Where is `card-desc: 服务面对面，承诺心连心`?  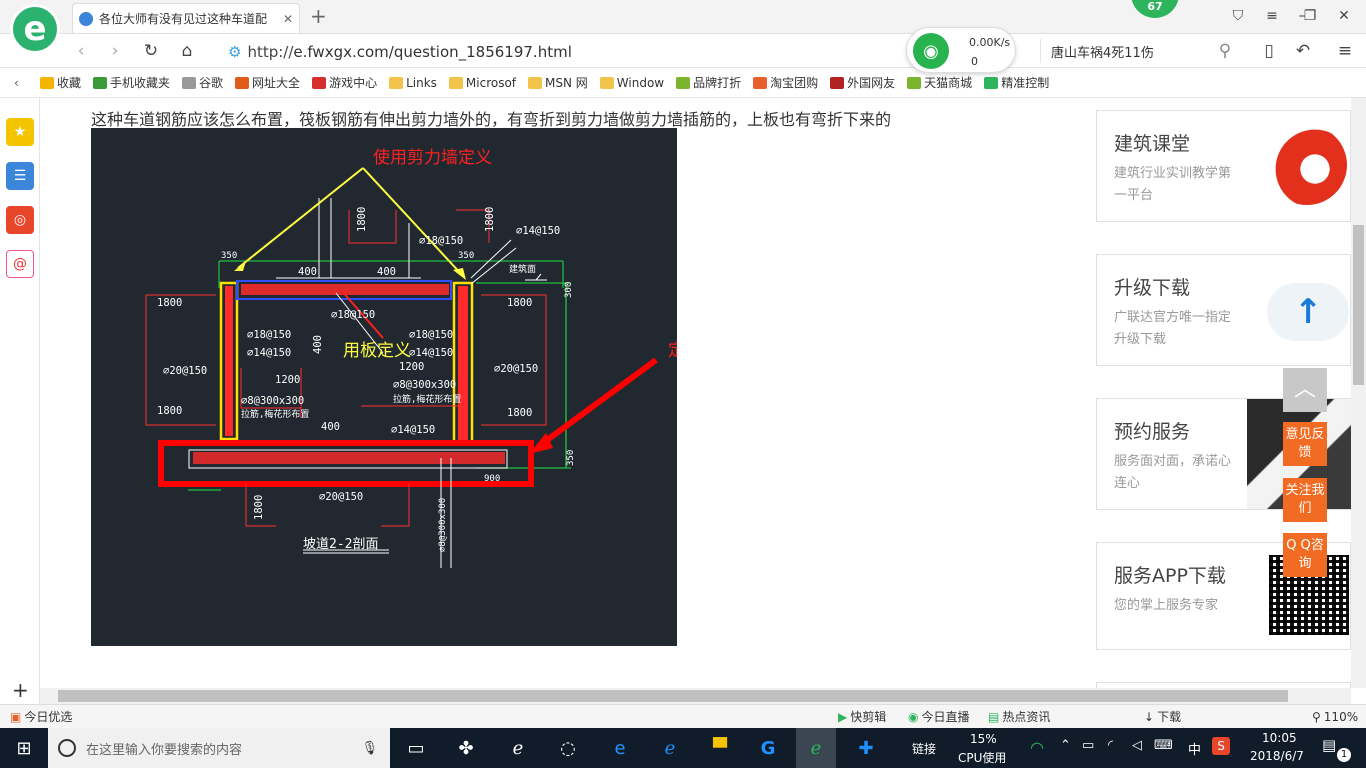
card-desc: 服务面对面，承诺心连心 is located at coordinates (1173, 472).